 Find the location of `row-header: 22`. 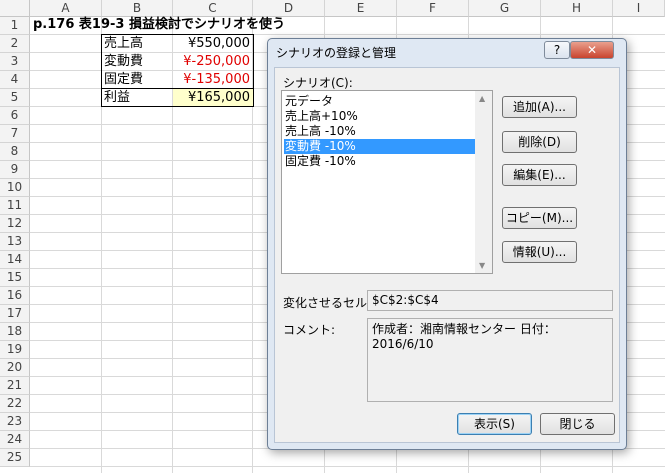

row-header: 22 is located at coordinates (15, 404).